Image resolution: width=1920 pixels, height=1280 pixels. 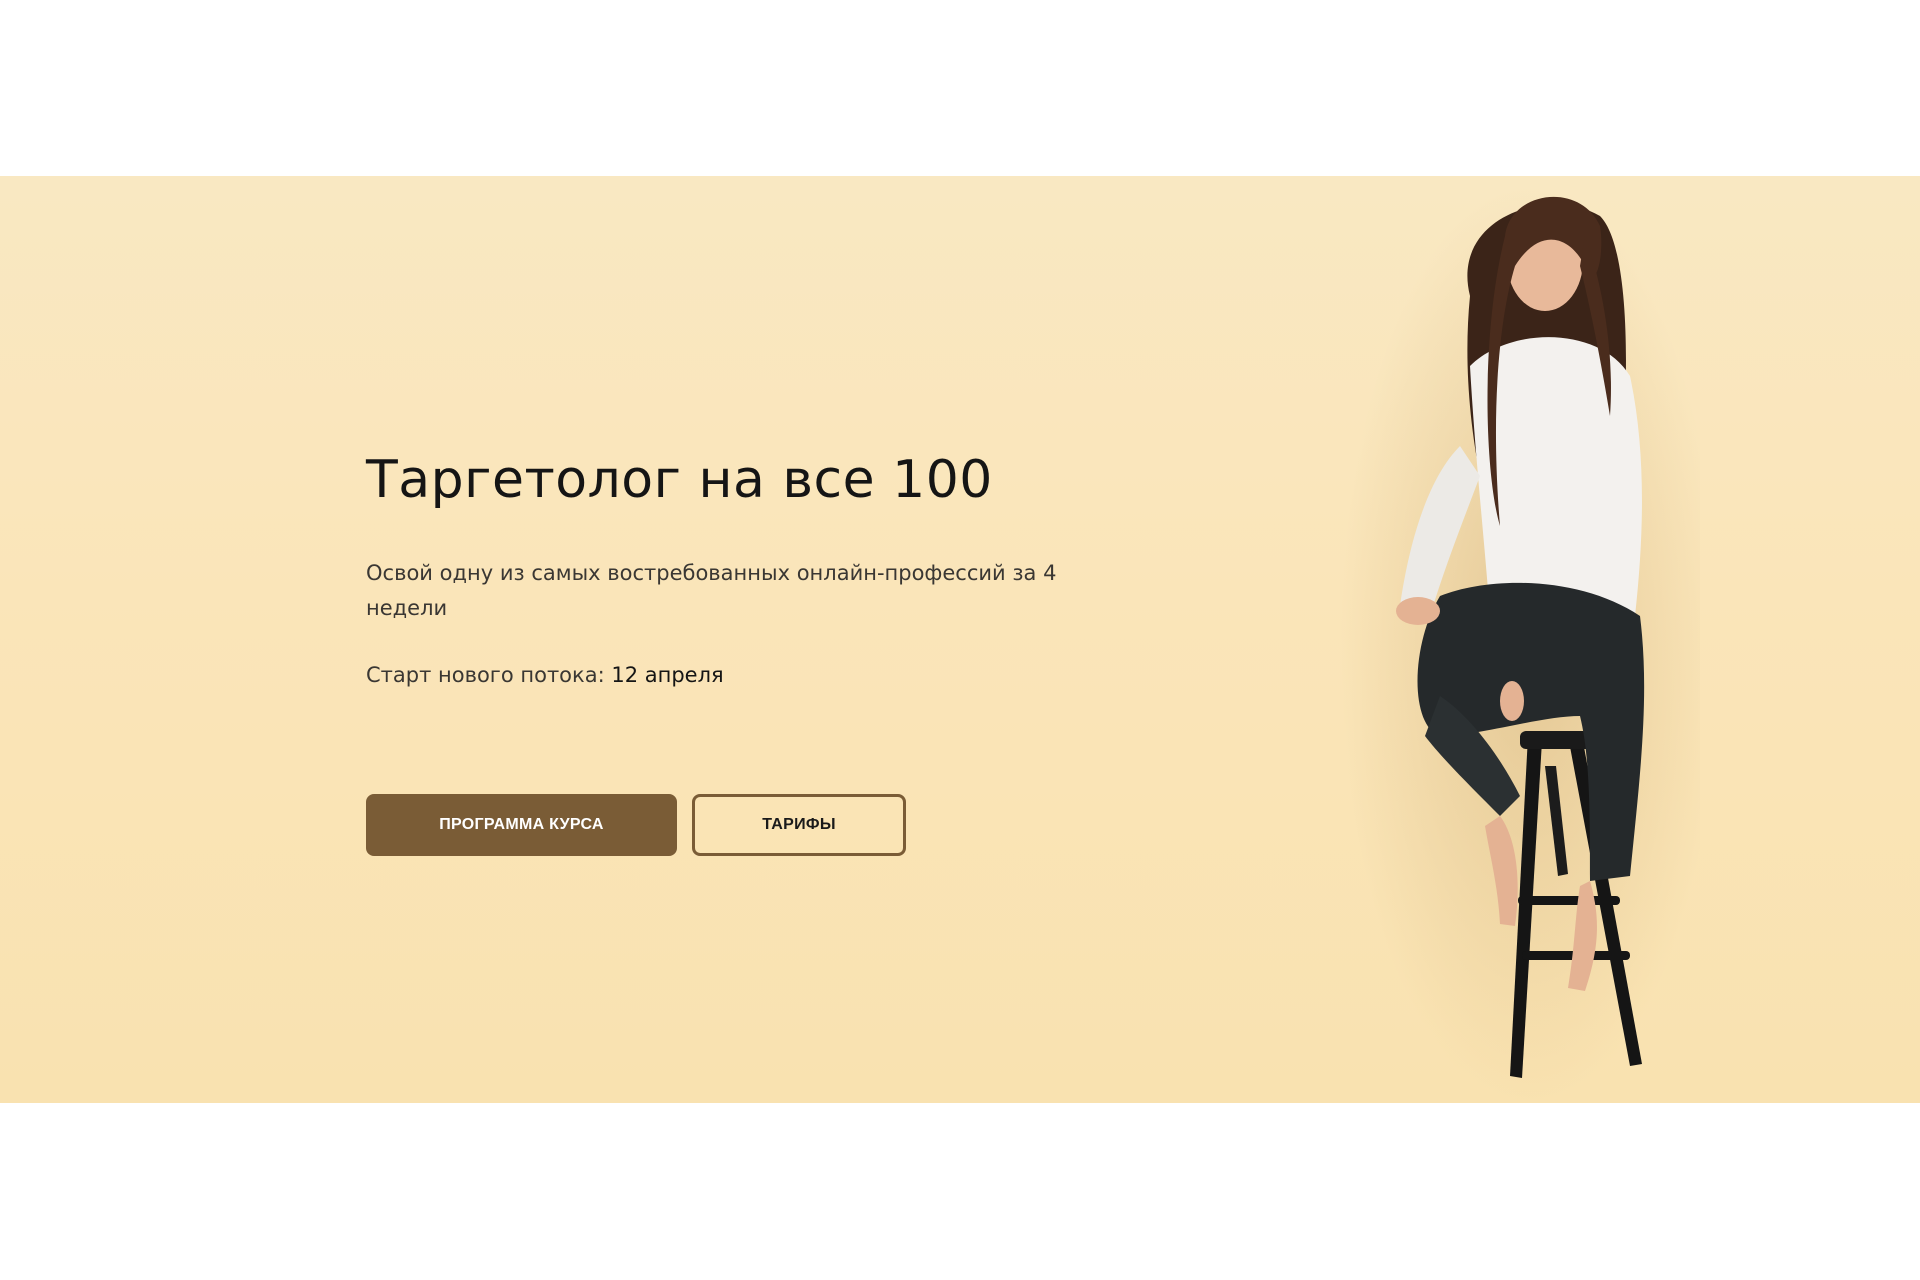 I want to click on woman-on-stool-photo, so click(x=1520, y=644).